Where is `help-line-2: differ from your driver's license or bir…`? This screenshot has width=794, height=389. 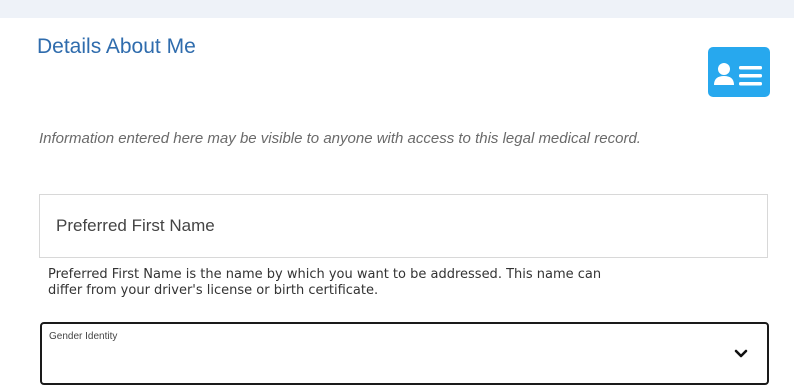
help-line-2: differ from your driver's license or bir… is located at coordinates (213, 290).